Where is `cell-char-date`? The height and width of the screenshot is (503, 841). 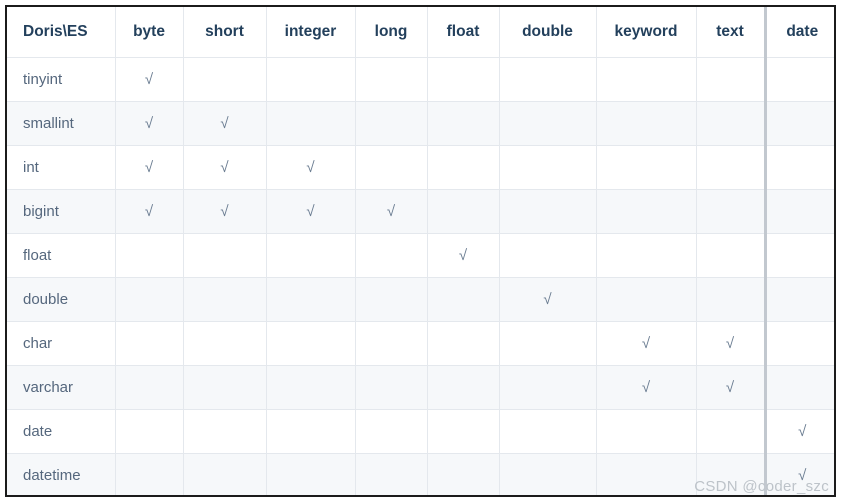 cell-char-date is located at coordinates (798, 343).